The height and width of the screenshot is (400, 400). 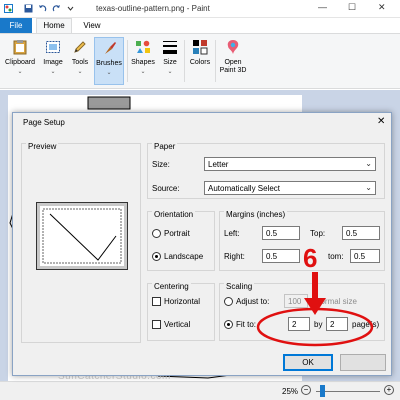 What do you see at coordinates (352, 7) in the screenshot?
I see `maximize-button: ☐` at bounding box center [352, 7].